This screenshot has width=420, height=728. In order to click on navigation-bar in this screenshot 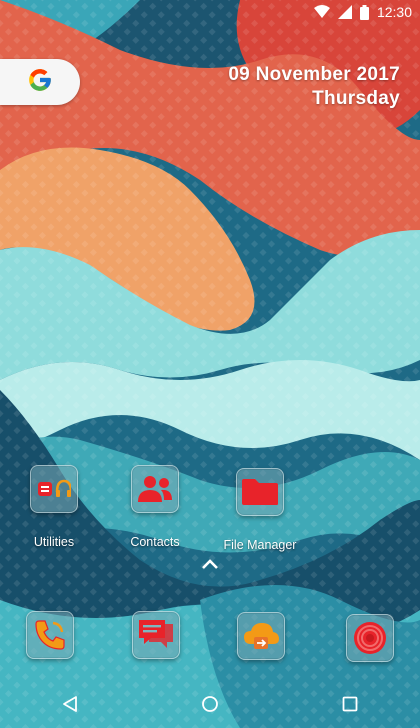, I will do `click(210, 704)`.